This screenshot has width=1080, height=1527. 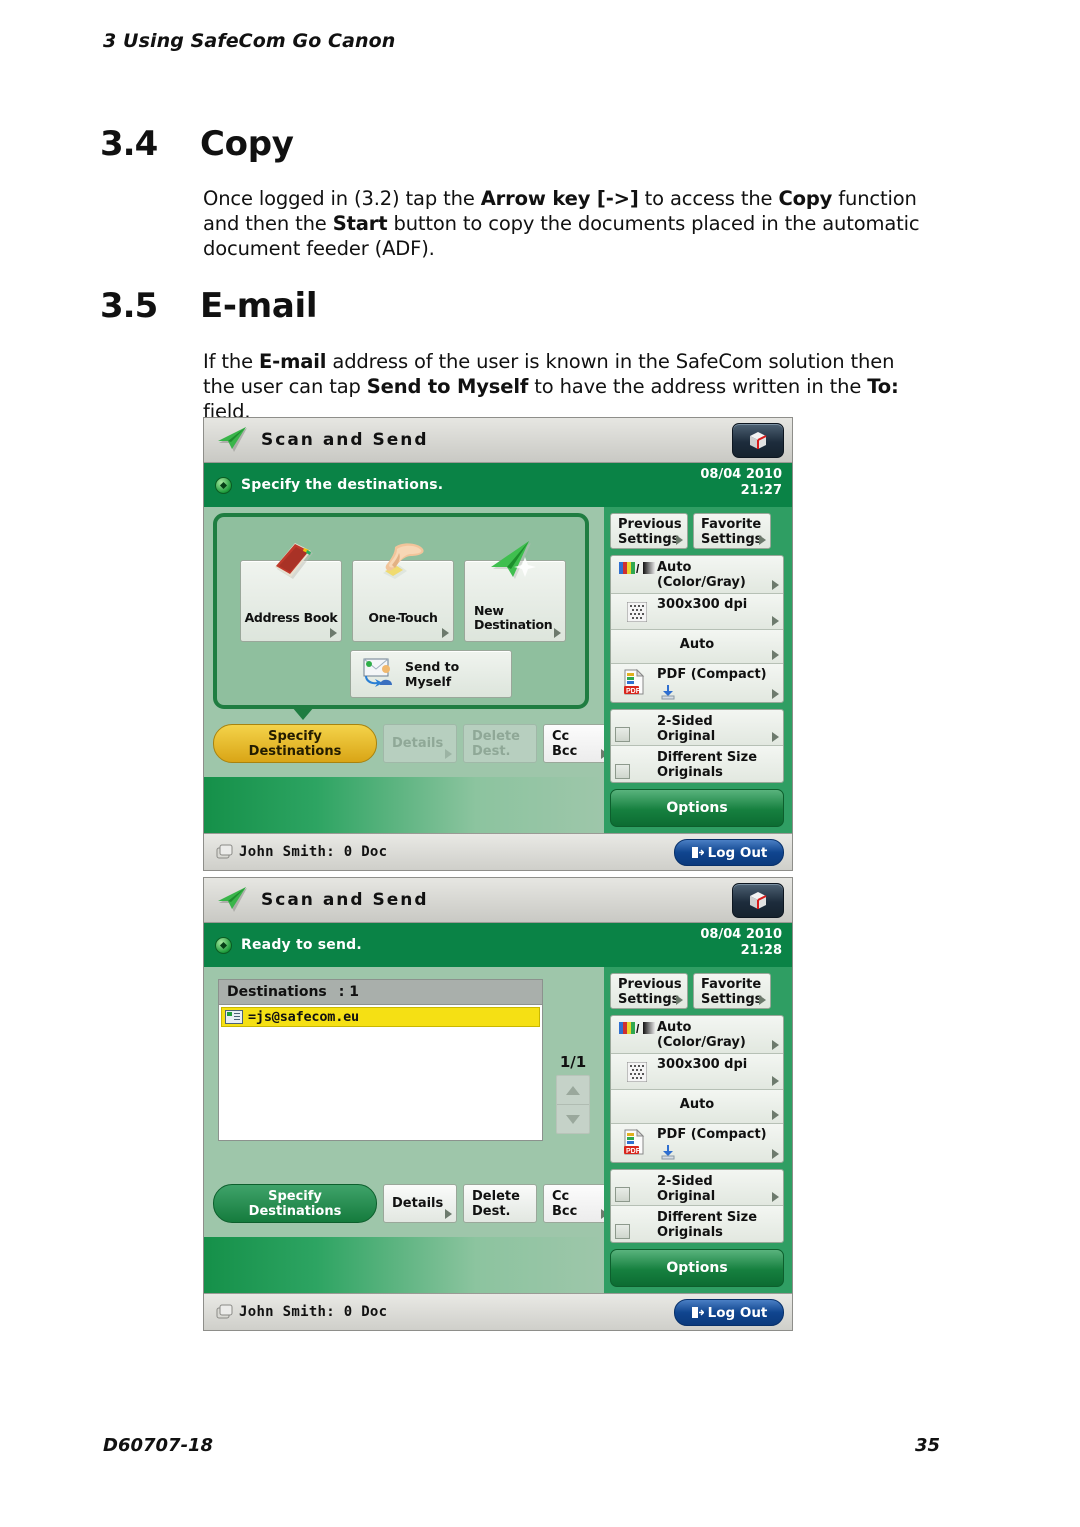 What do you see at coordinates (741, 934) in the screenshot?
I see `status-date: 08/04 2010` at bounding box center [741, 934].